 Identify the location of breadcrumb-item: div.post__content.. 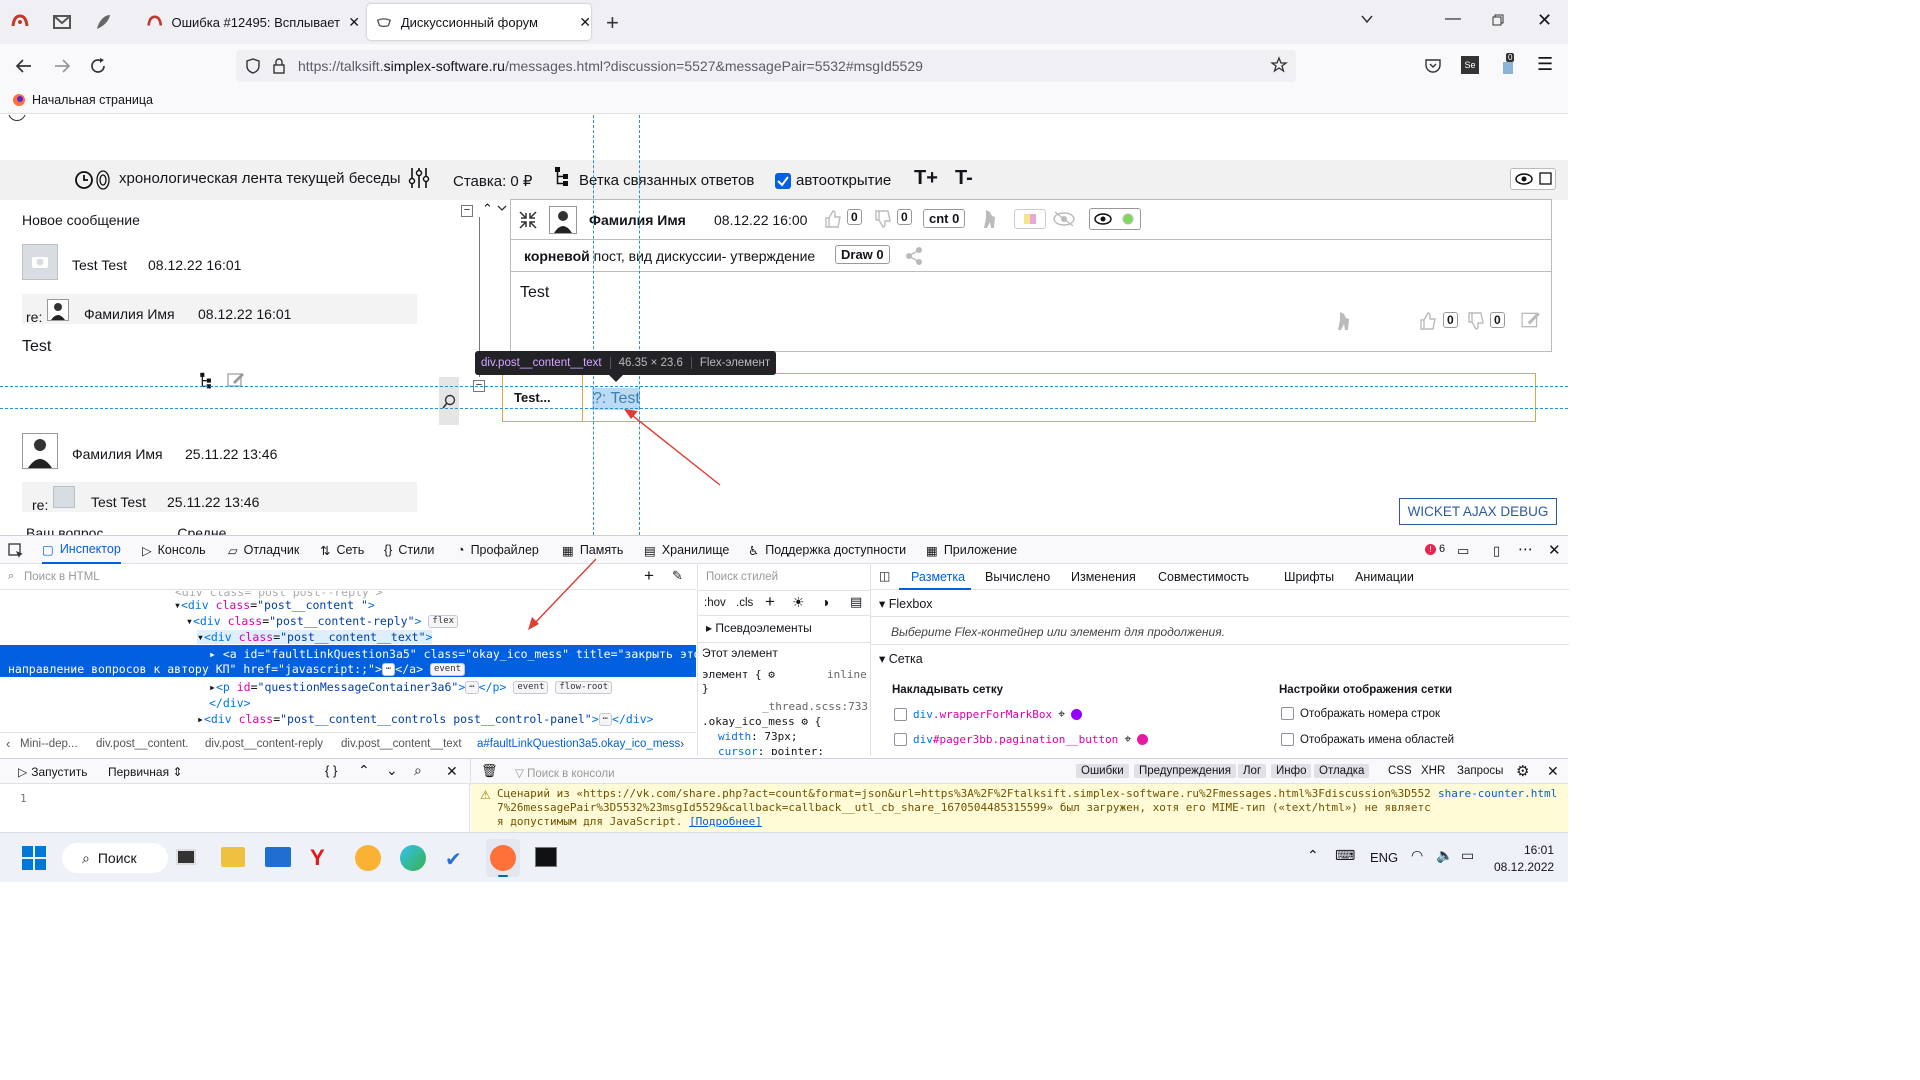
(142, 744).